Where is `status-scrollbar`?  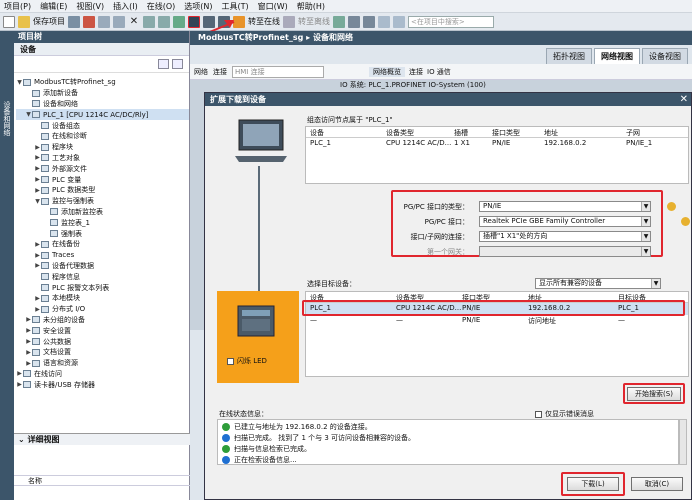 status-scrollbar is located at coordinates (683, 442).